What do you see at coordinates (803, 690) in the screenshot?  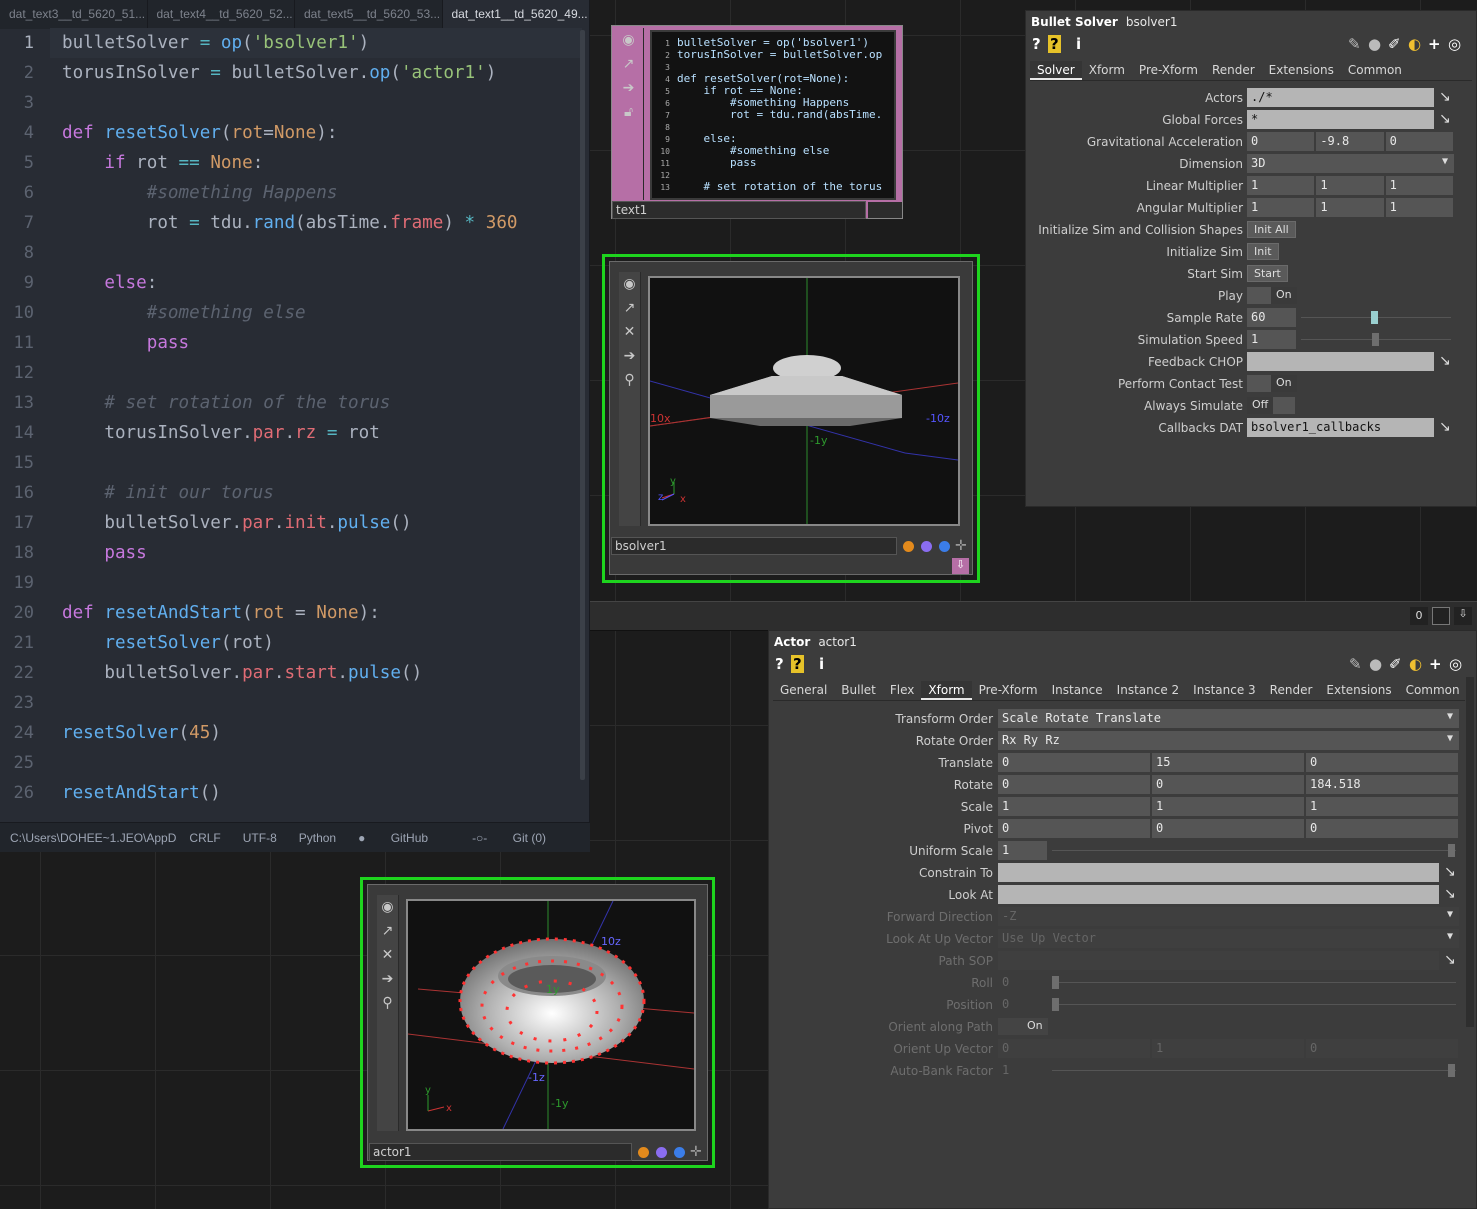 I see `tab-general: General` at bounding box center [803, 690].